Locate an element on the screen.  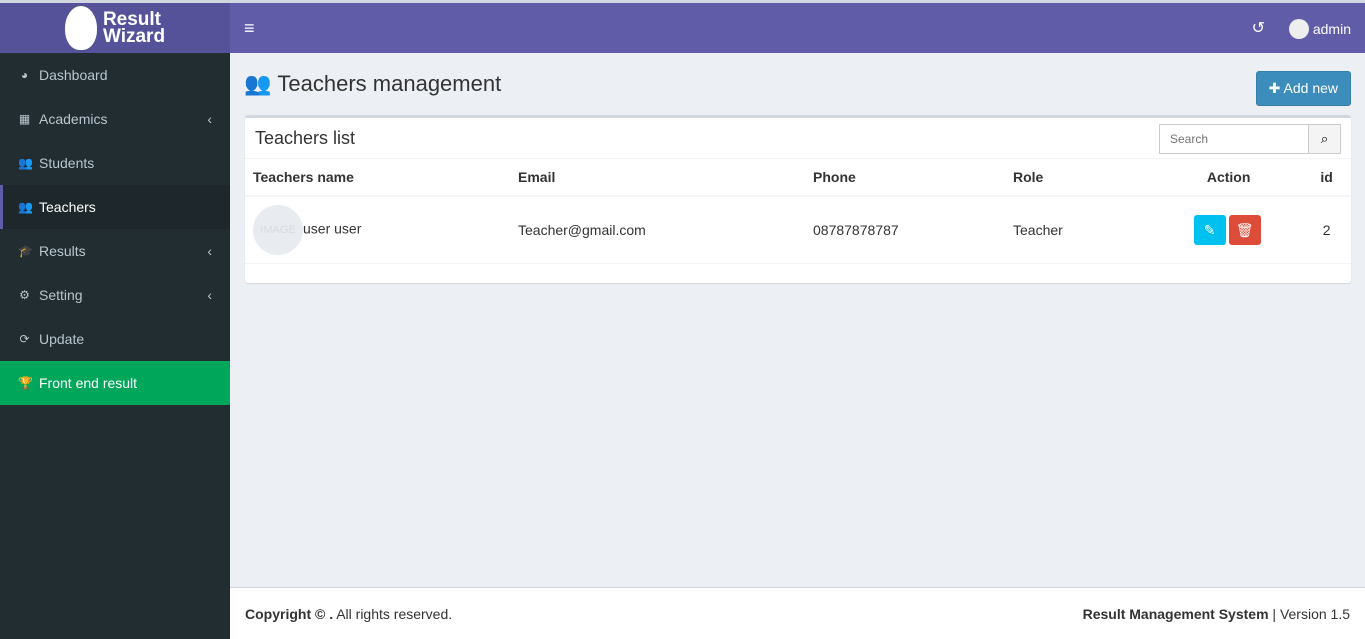
menu-toggle-icon: ≡ is located at coordinates (249, 28).